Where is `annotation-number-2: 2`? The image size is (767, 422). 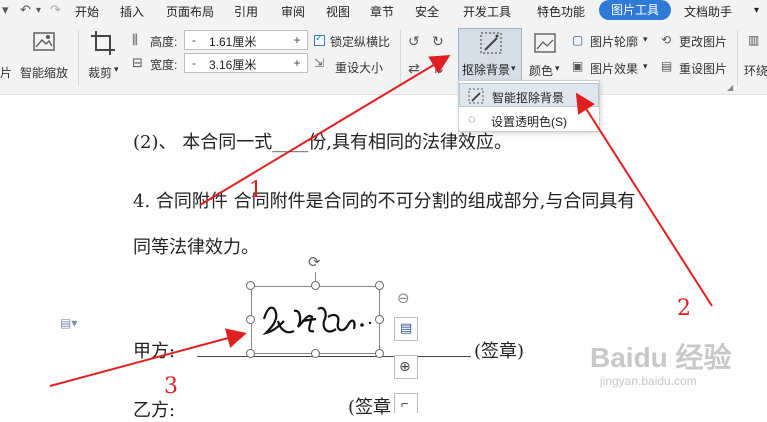
annotation-number-2: 2 is located at coordinates (684, 308).